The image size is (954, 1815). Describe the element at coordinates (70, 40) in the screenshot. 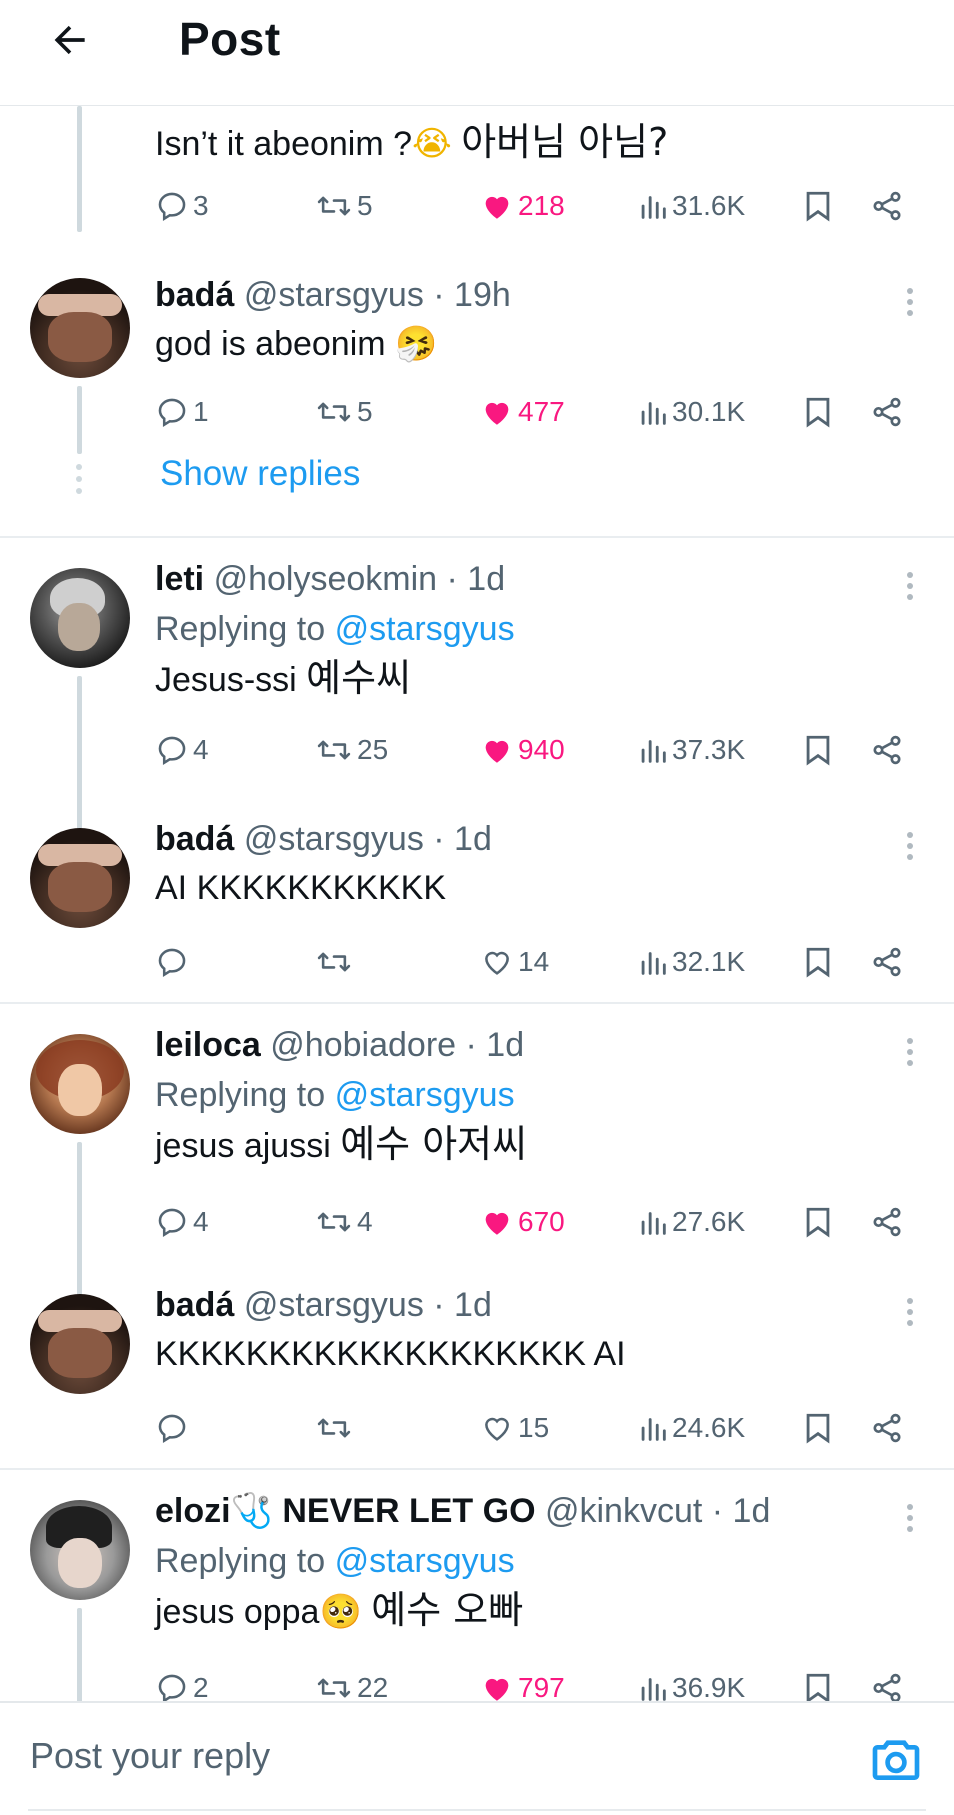

I see `back-button` at that location.